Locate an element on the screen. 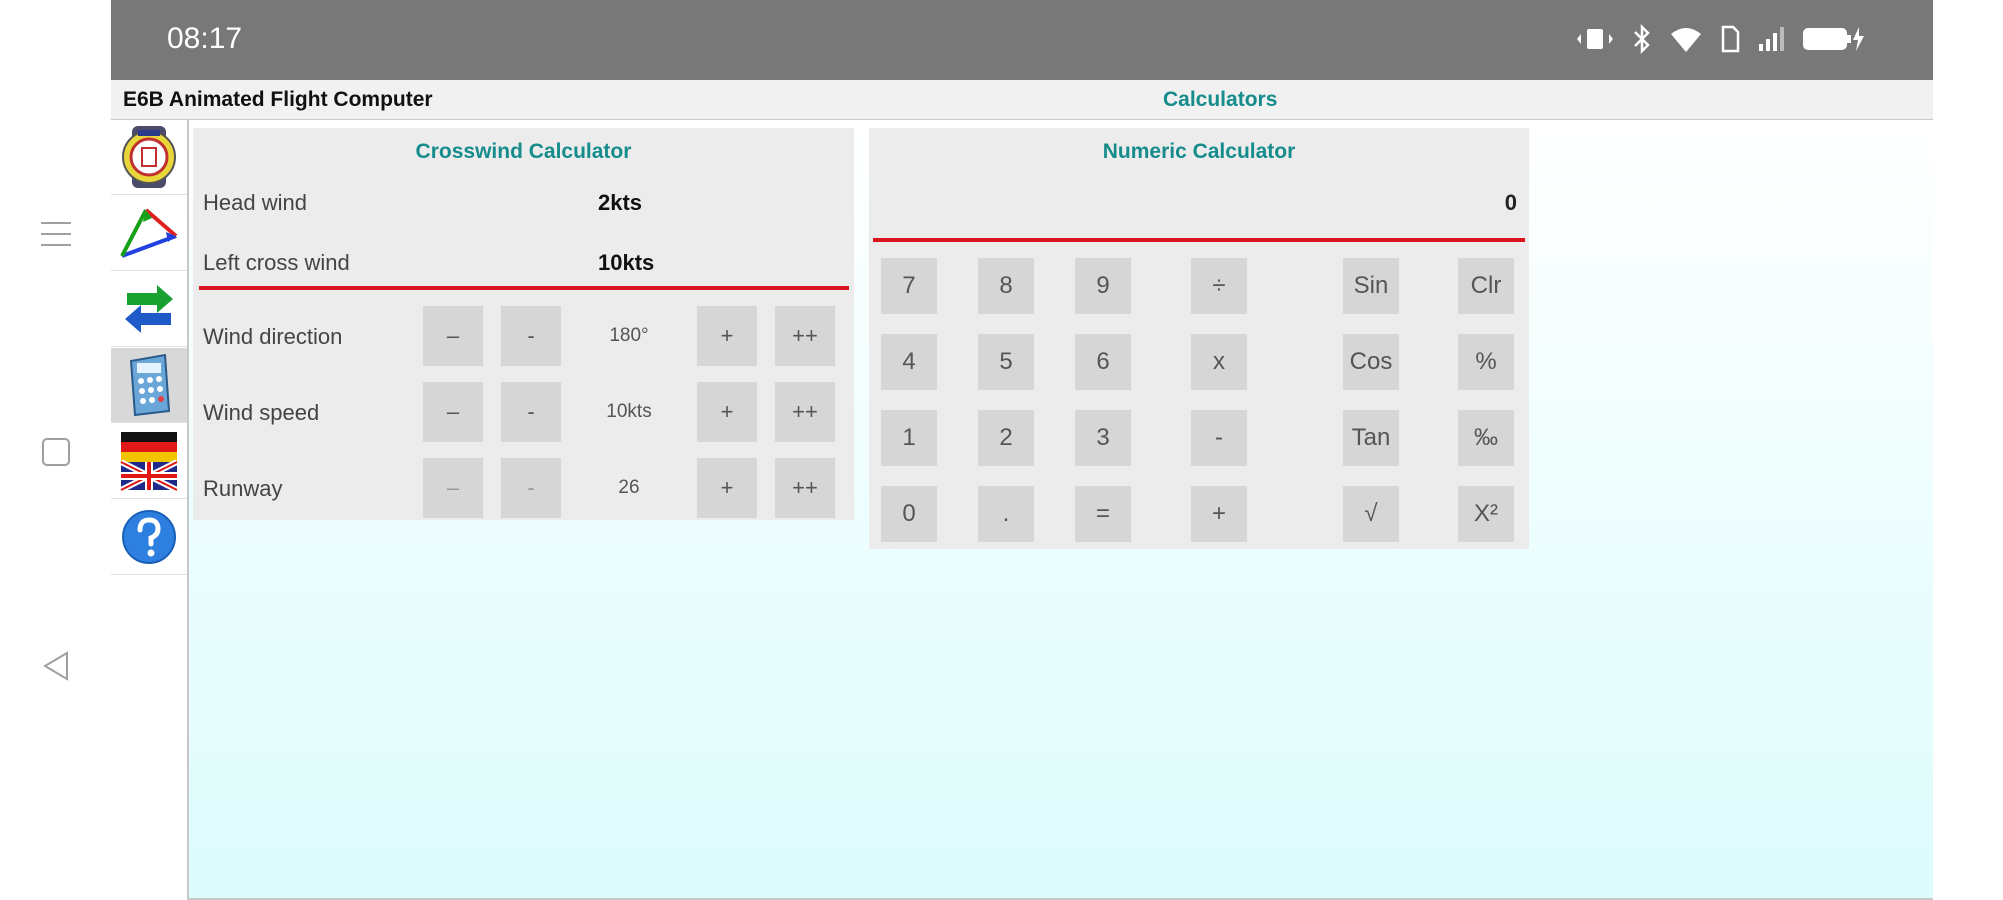 Image resolution: width=2003 pixels, height=900 pixels. key-cos: Cos is located at coordinates (1371, 362).